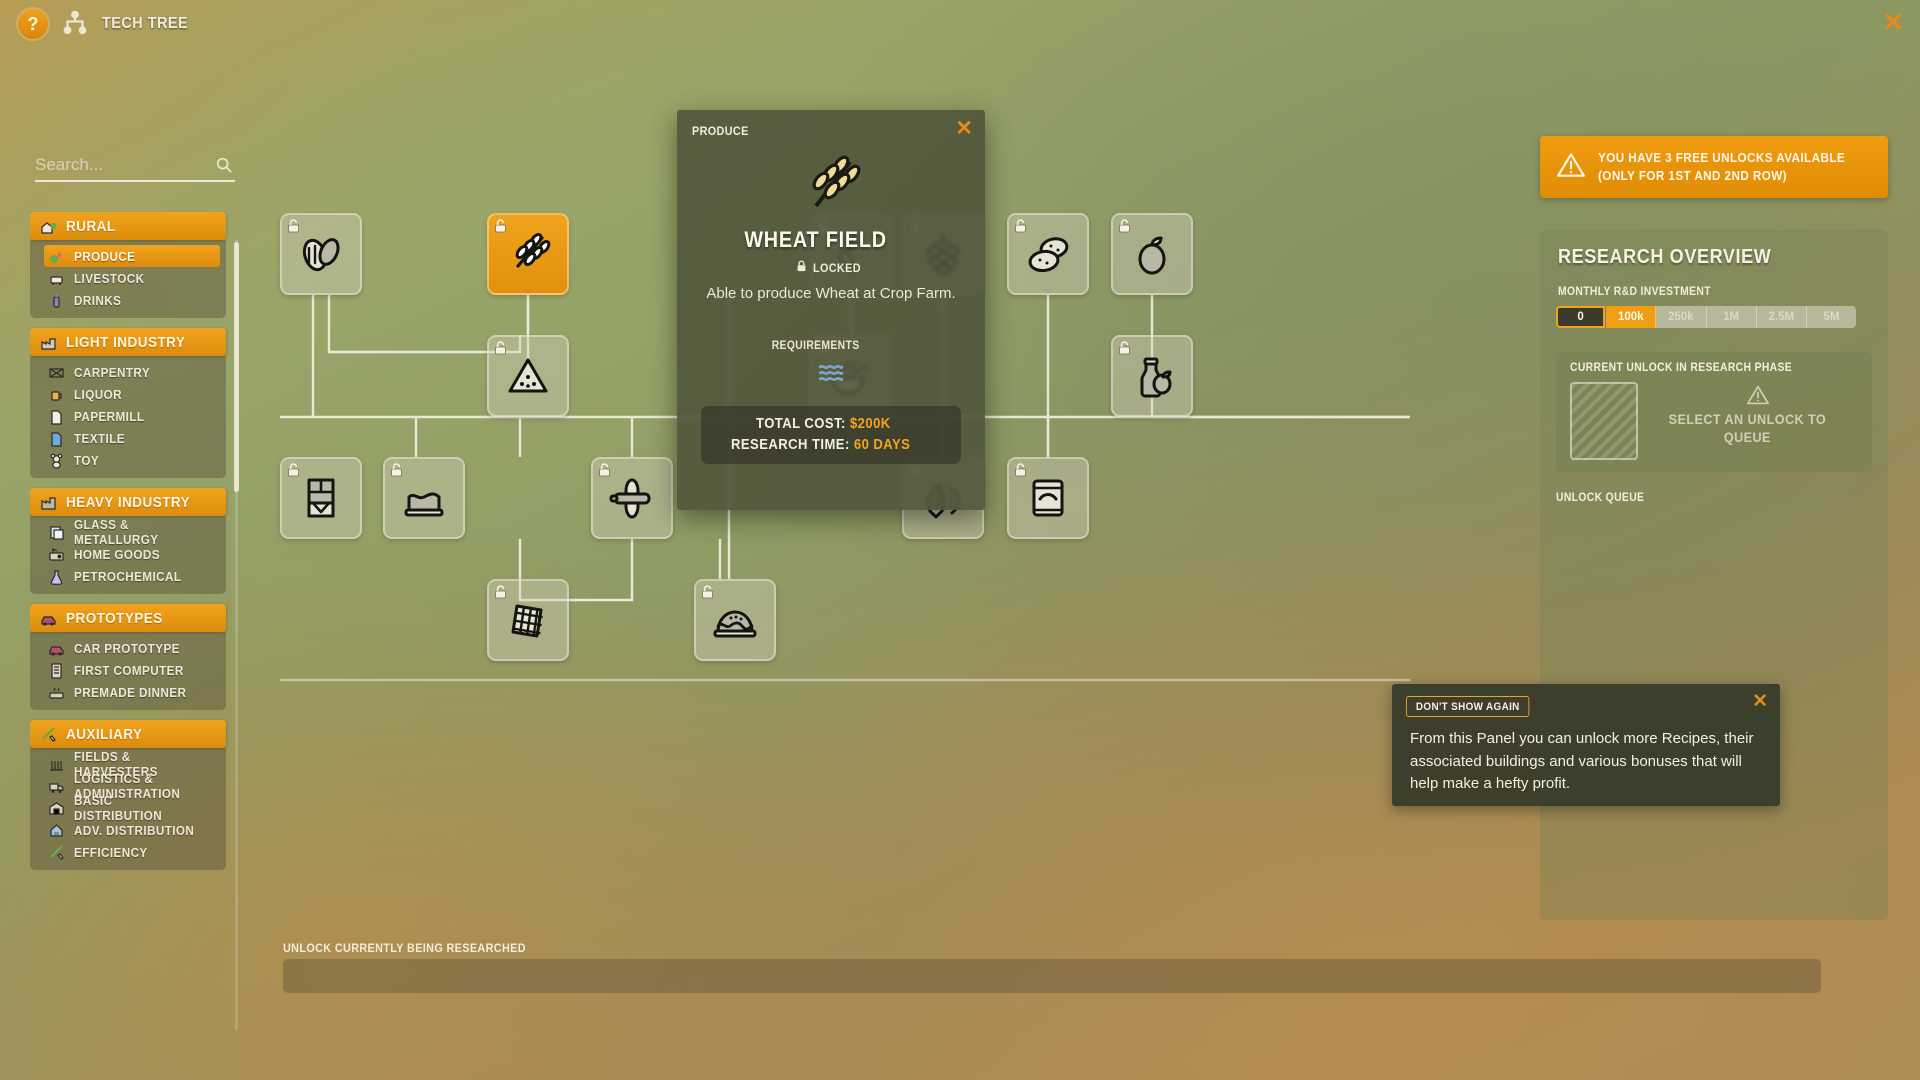 The width and height of the screenshot is (1920, 1080). I want to click on hint-close-icon: ✕, so click(1760, 701).